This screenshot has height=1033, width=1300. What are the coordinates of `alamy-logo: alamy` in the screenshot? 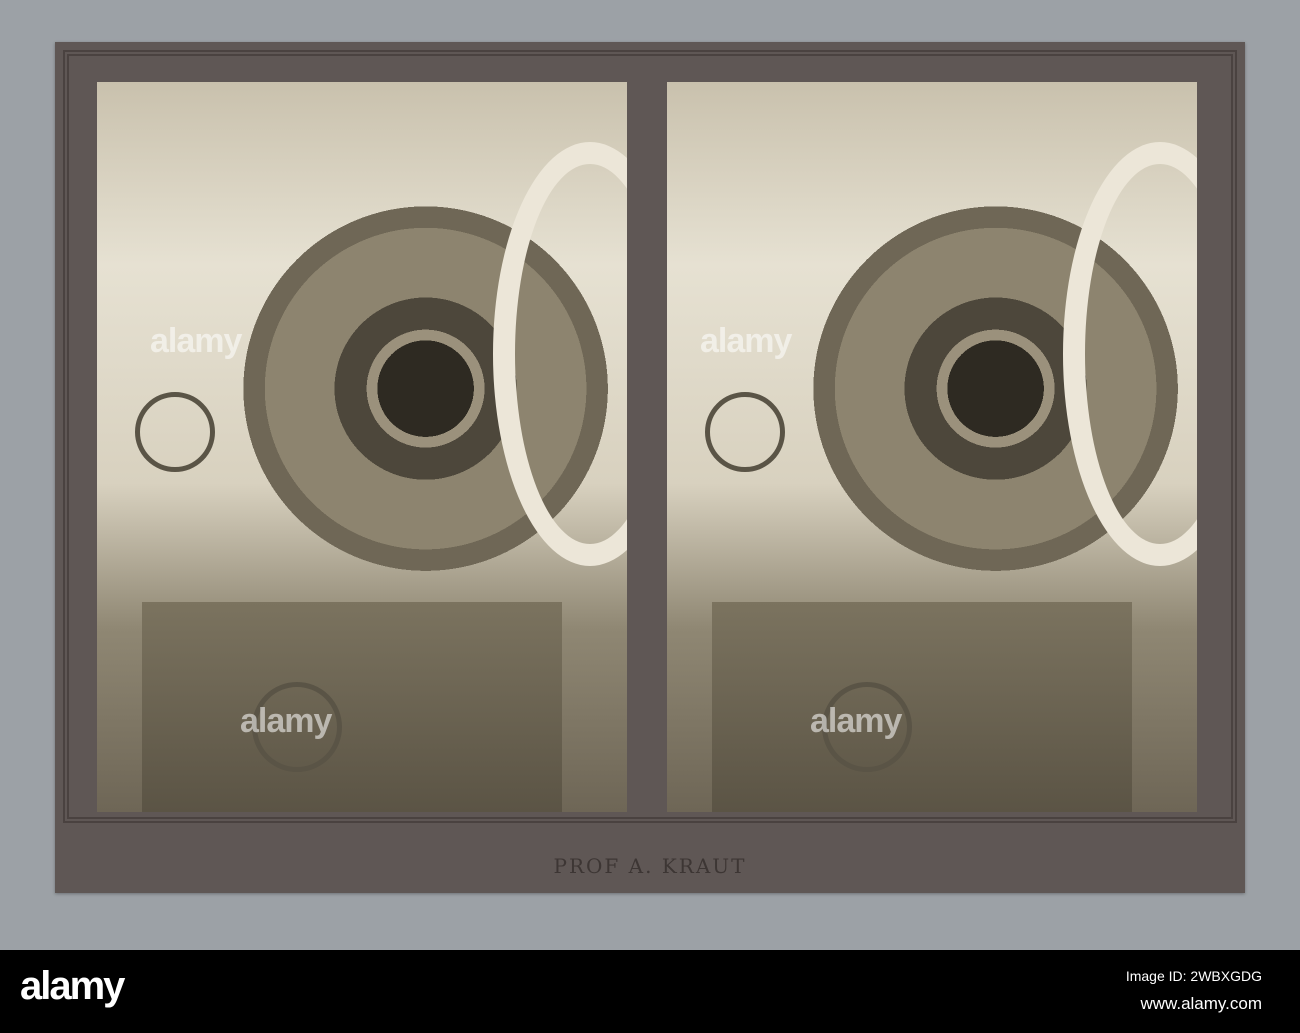 It's located at (72, 986).